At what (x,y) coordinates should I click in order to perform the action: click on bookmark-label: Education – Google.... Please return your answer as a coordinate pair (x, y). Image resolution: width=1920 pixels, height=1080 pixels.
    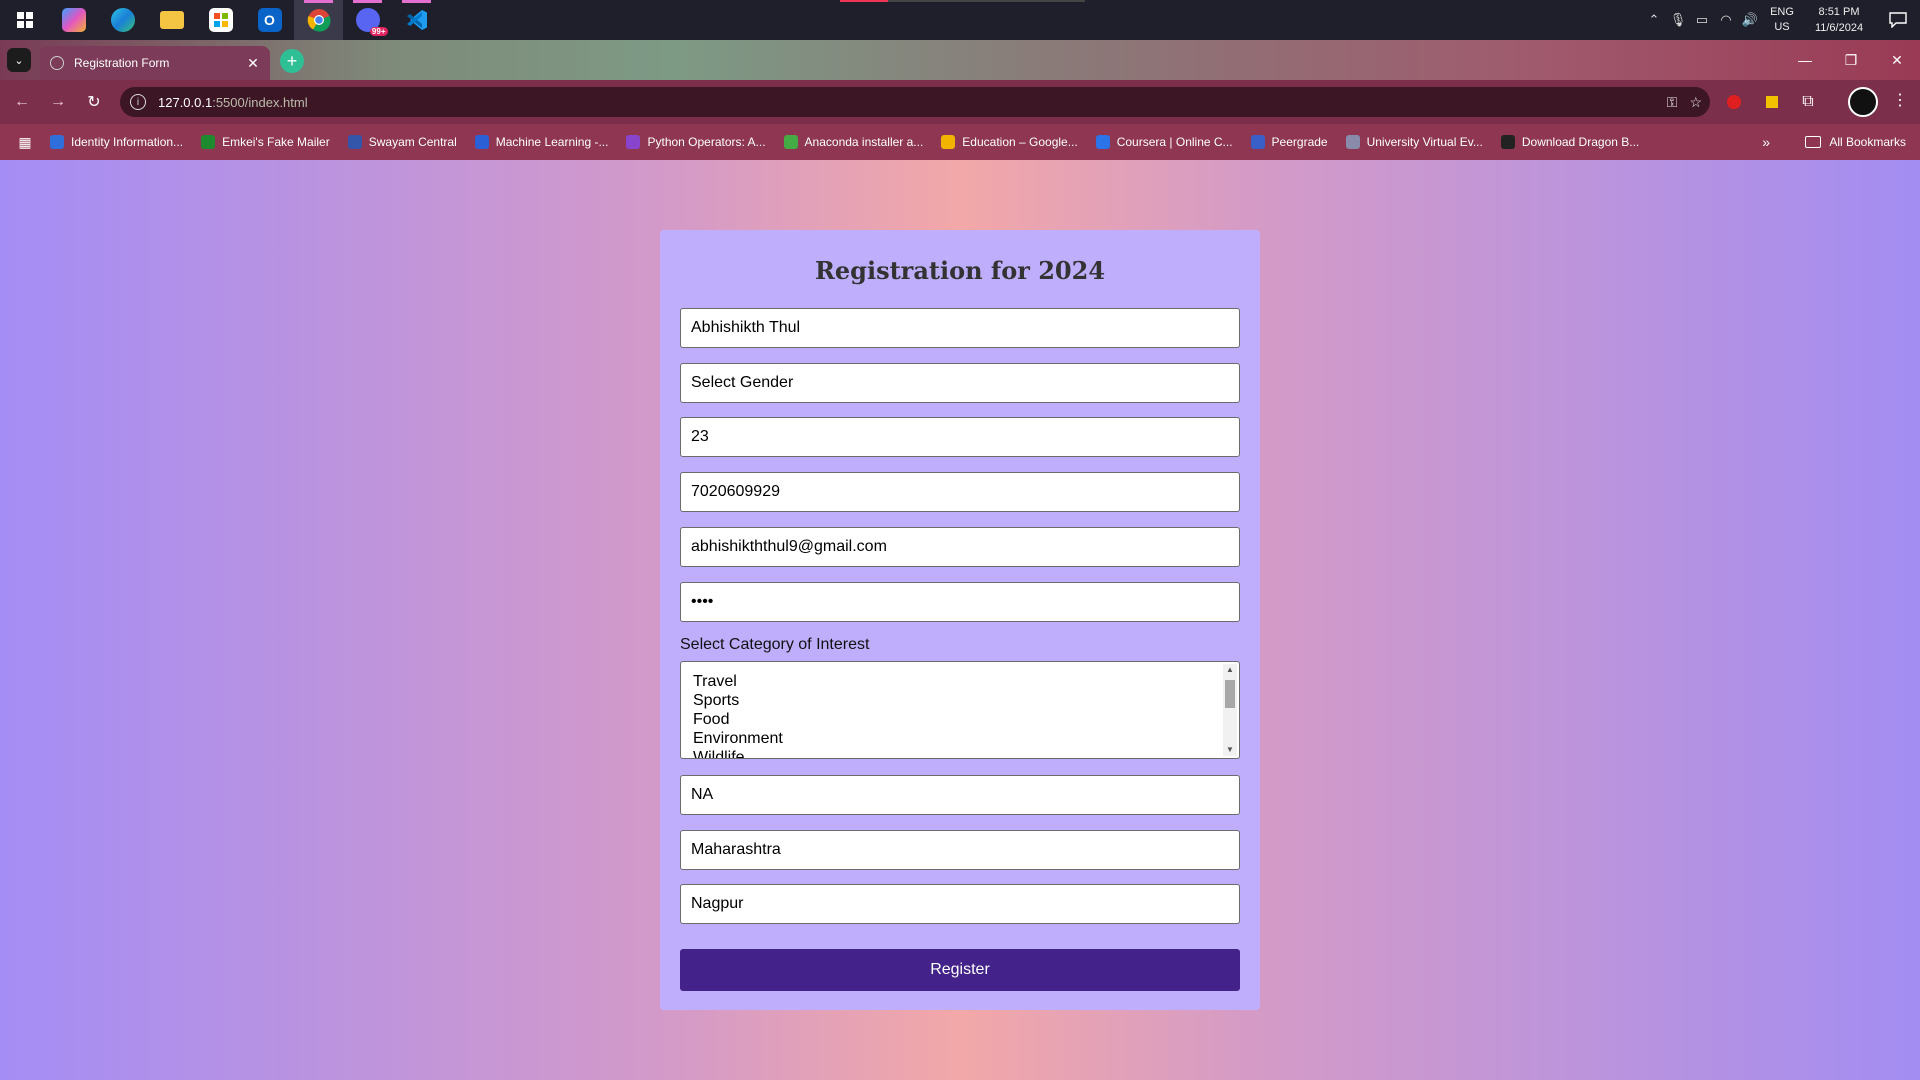
    Looking at the image, I should click on (1020, 142).